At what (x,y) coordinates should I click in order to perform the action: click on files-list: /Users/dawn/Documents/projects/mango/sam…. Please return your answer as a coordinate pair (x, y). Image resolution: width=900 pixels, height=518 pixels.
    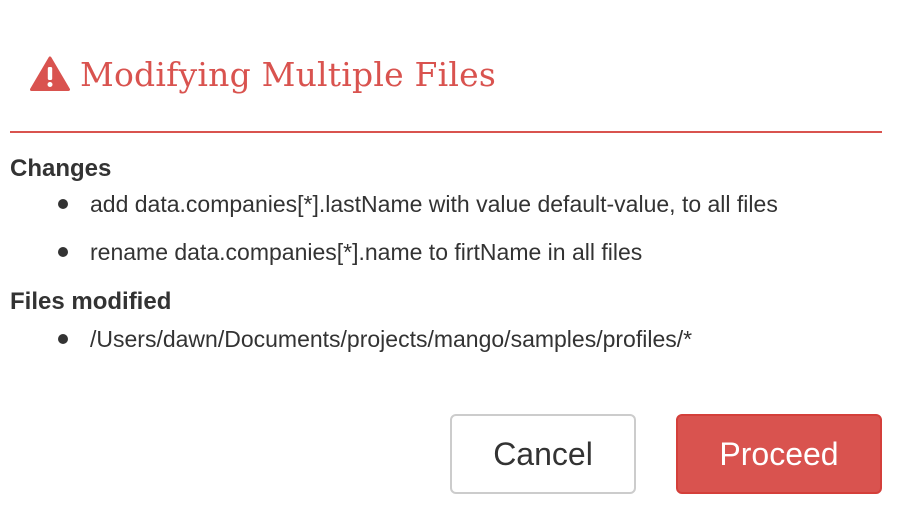
    Looking at the image, I should click on (450, 339).